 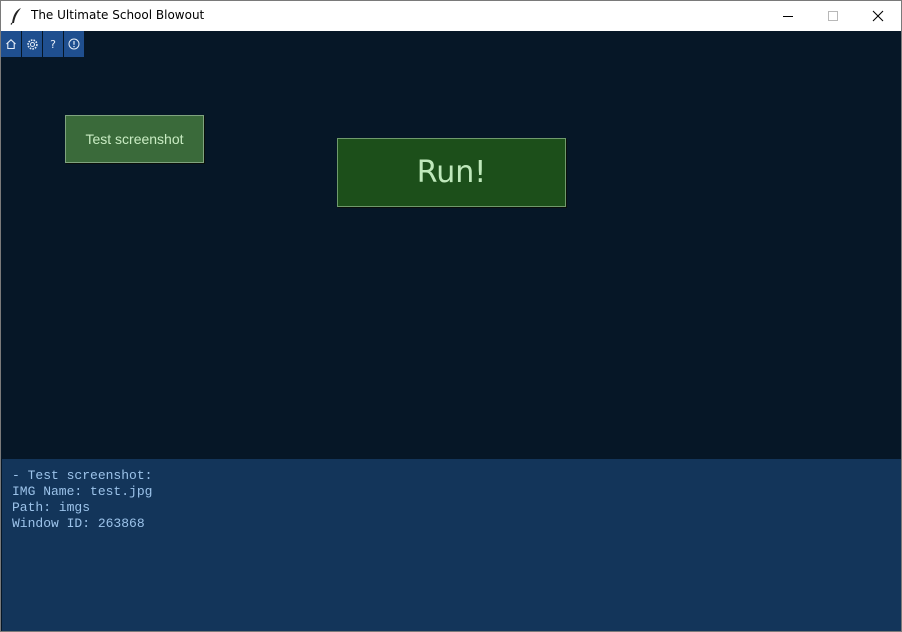 I want to click on minimize-icon, so click(x=788, y=16).